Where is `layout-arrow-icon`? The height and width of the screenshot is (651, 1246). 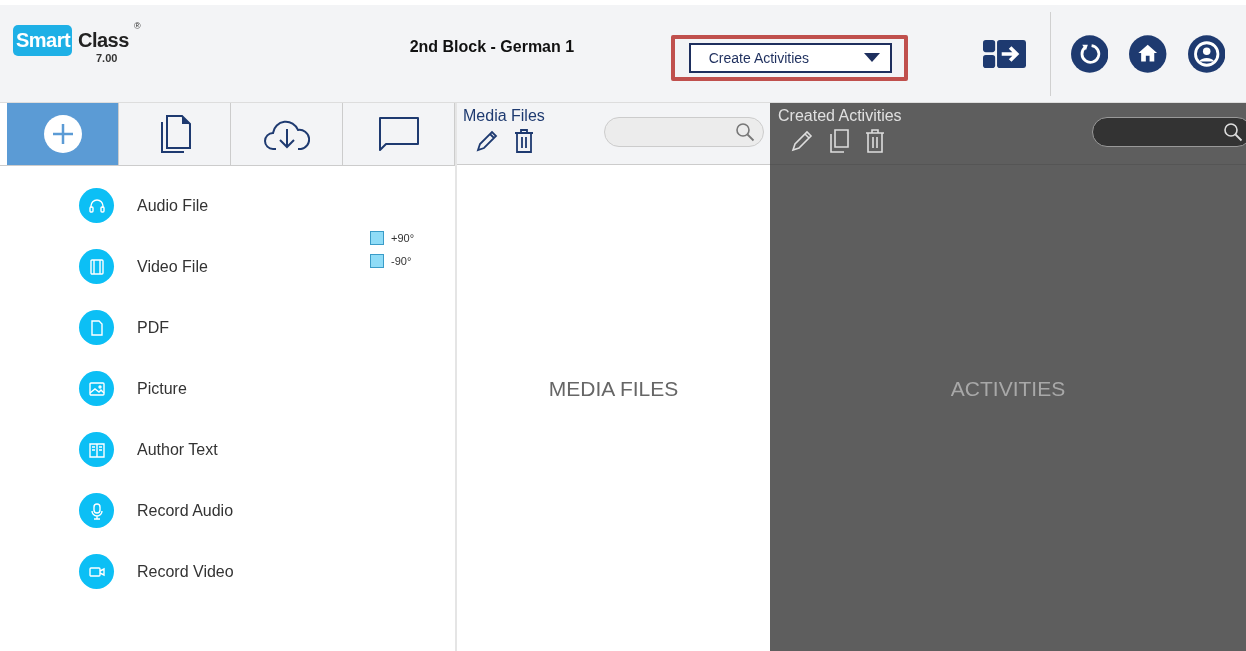 layout-arrow-icon is located at coordinates (1004, 53).